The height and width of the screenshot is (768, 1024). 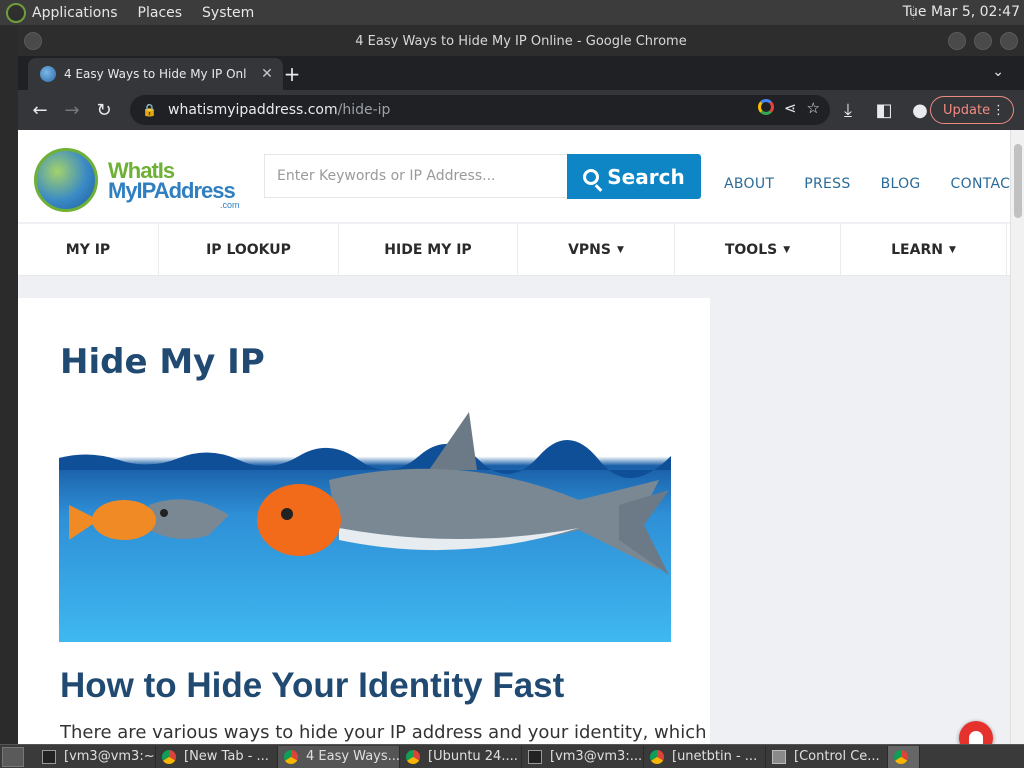 What do you see at coordinates (292, 74) in the screenshot?
I see `new-tab-button: +` at bounding box center [292, 74].